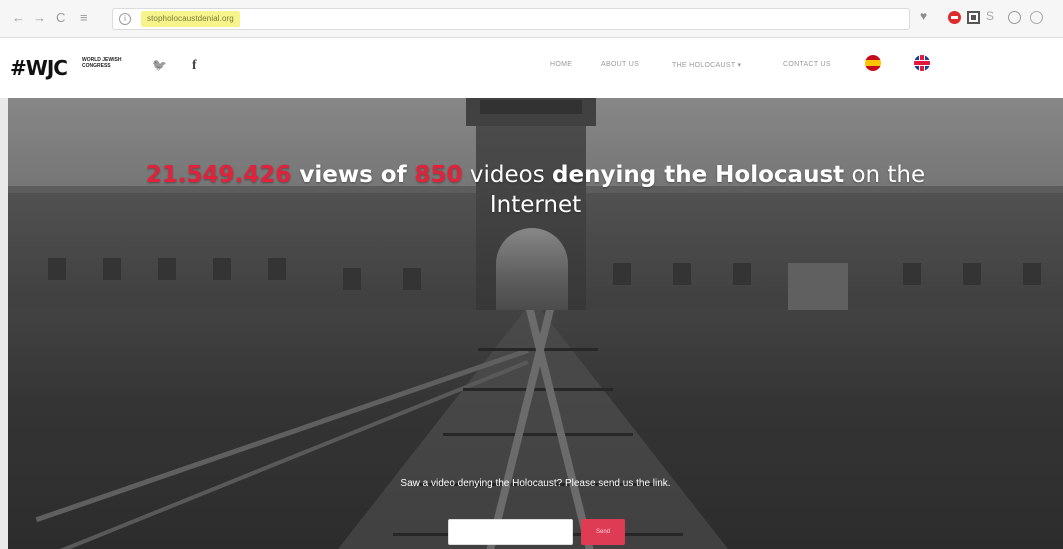 Image resolution: width=1063 pixels, height=549 pixels. What do you see at coordinates (807, 64) in the screenshot?
I see `nav-contact-us: CONTACT US` at bounding box center [807, 64].